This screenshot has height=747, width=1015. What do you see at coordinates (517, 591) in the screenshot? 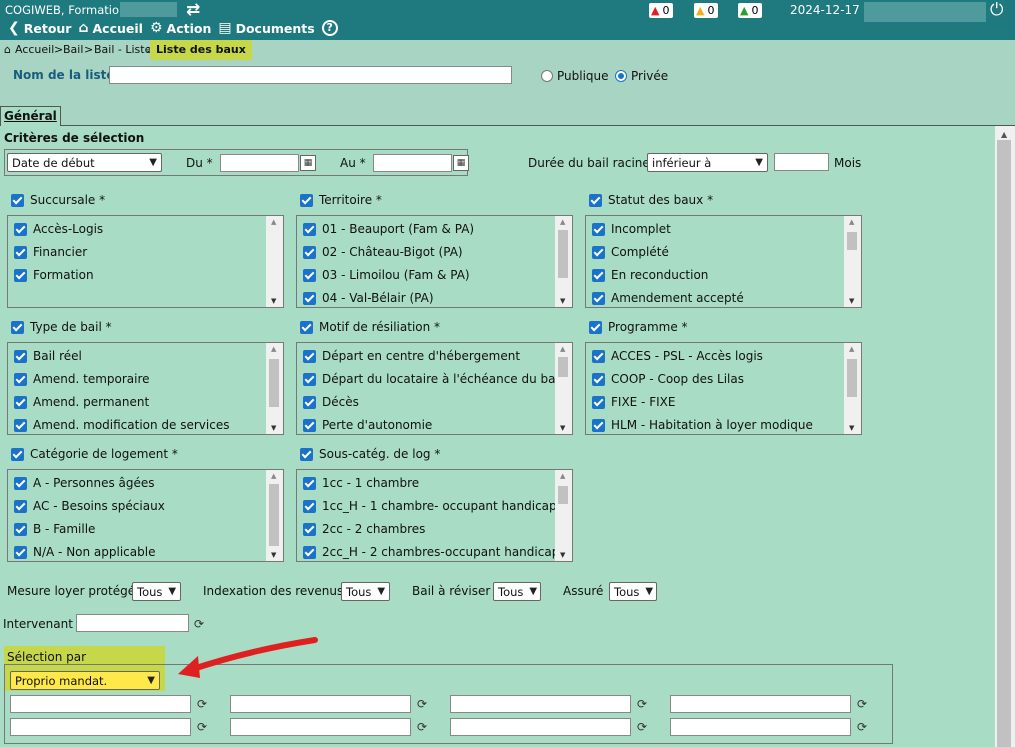
I see `bail-reviser-select: Tous ▼` at bounding box center [517, 591].